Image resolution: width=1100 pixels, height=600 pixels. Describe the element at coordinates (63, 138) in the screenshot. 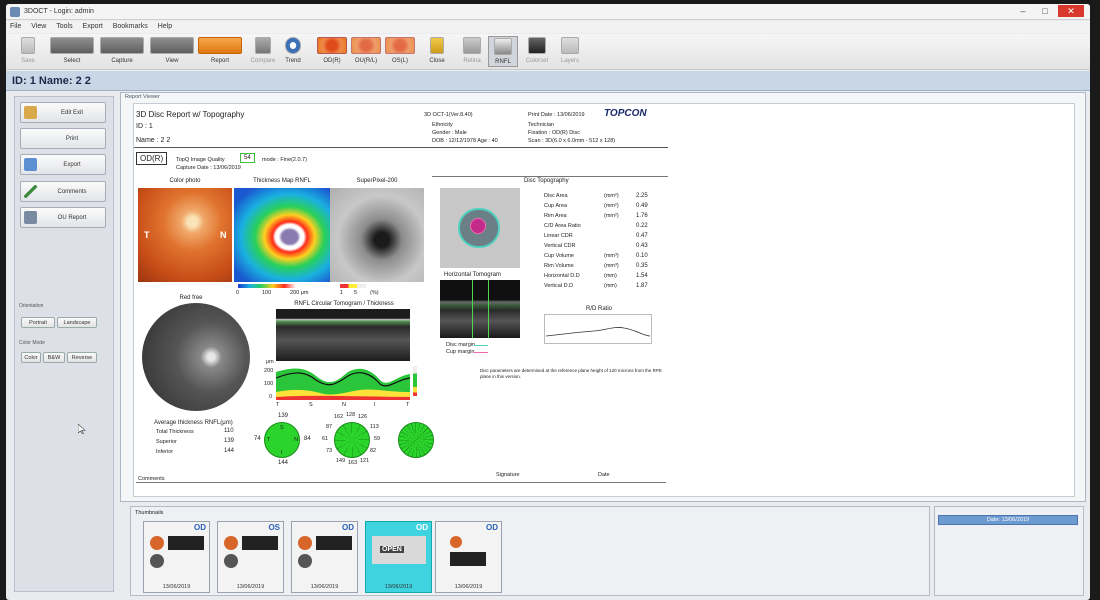

I see `print-button: Print` at that location.